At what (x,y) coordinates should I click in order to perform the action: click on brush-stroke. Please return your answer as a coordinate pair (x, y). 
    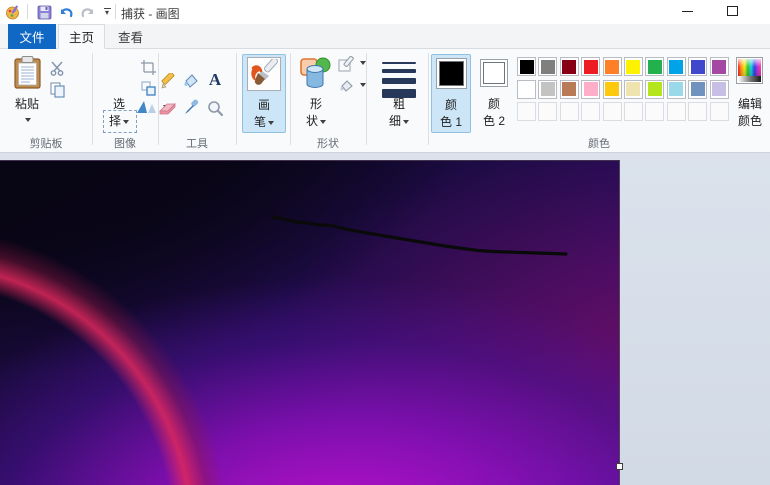
    Looking at the image, I should click on (419, 235).